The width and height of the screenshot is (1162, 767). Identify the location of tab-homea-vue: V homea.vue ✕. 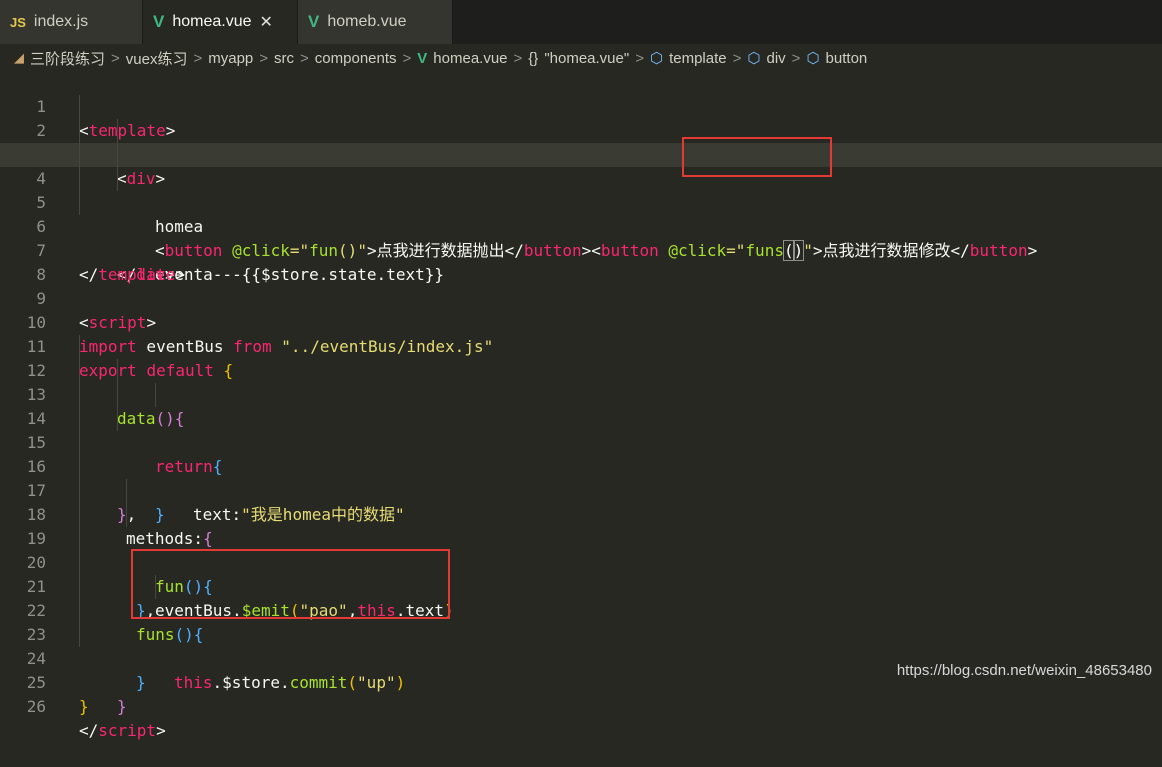
(220, 22).